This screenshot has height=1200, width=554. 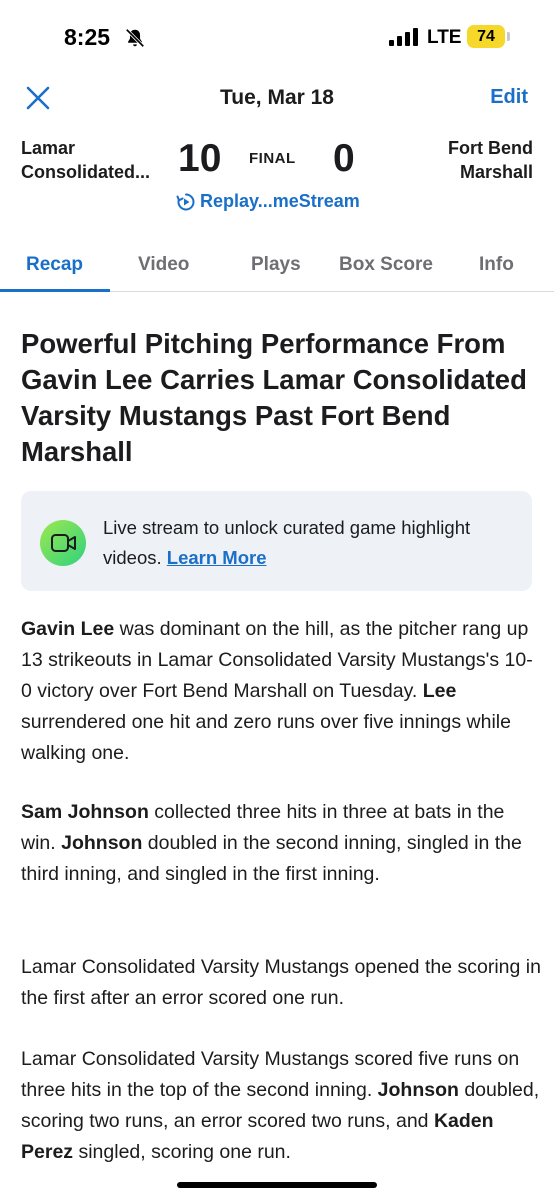 What do you see at coordinates (280, 201) in the screenshot?
I see `replay-label: Replay...meStream` at bounding box center [280, 201].